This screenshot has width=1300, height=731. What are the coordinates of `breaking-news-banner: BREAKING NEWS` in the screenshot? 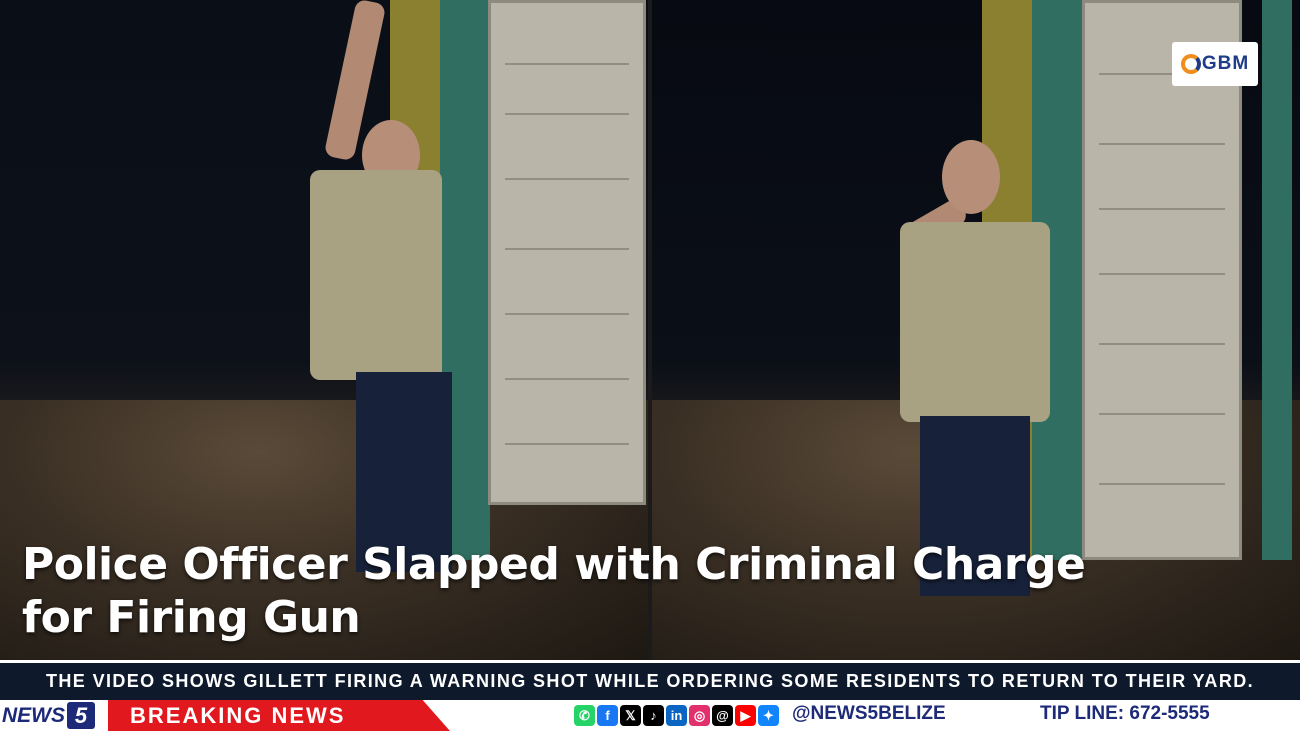 It's located at (279, 715).